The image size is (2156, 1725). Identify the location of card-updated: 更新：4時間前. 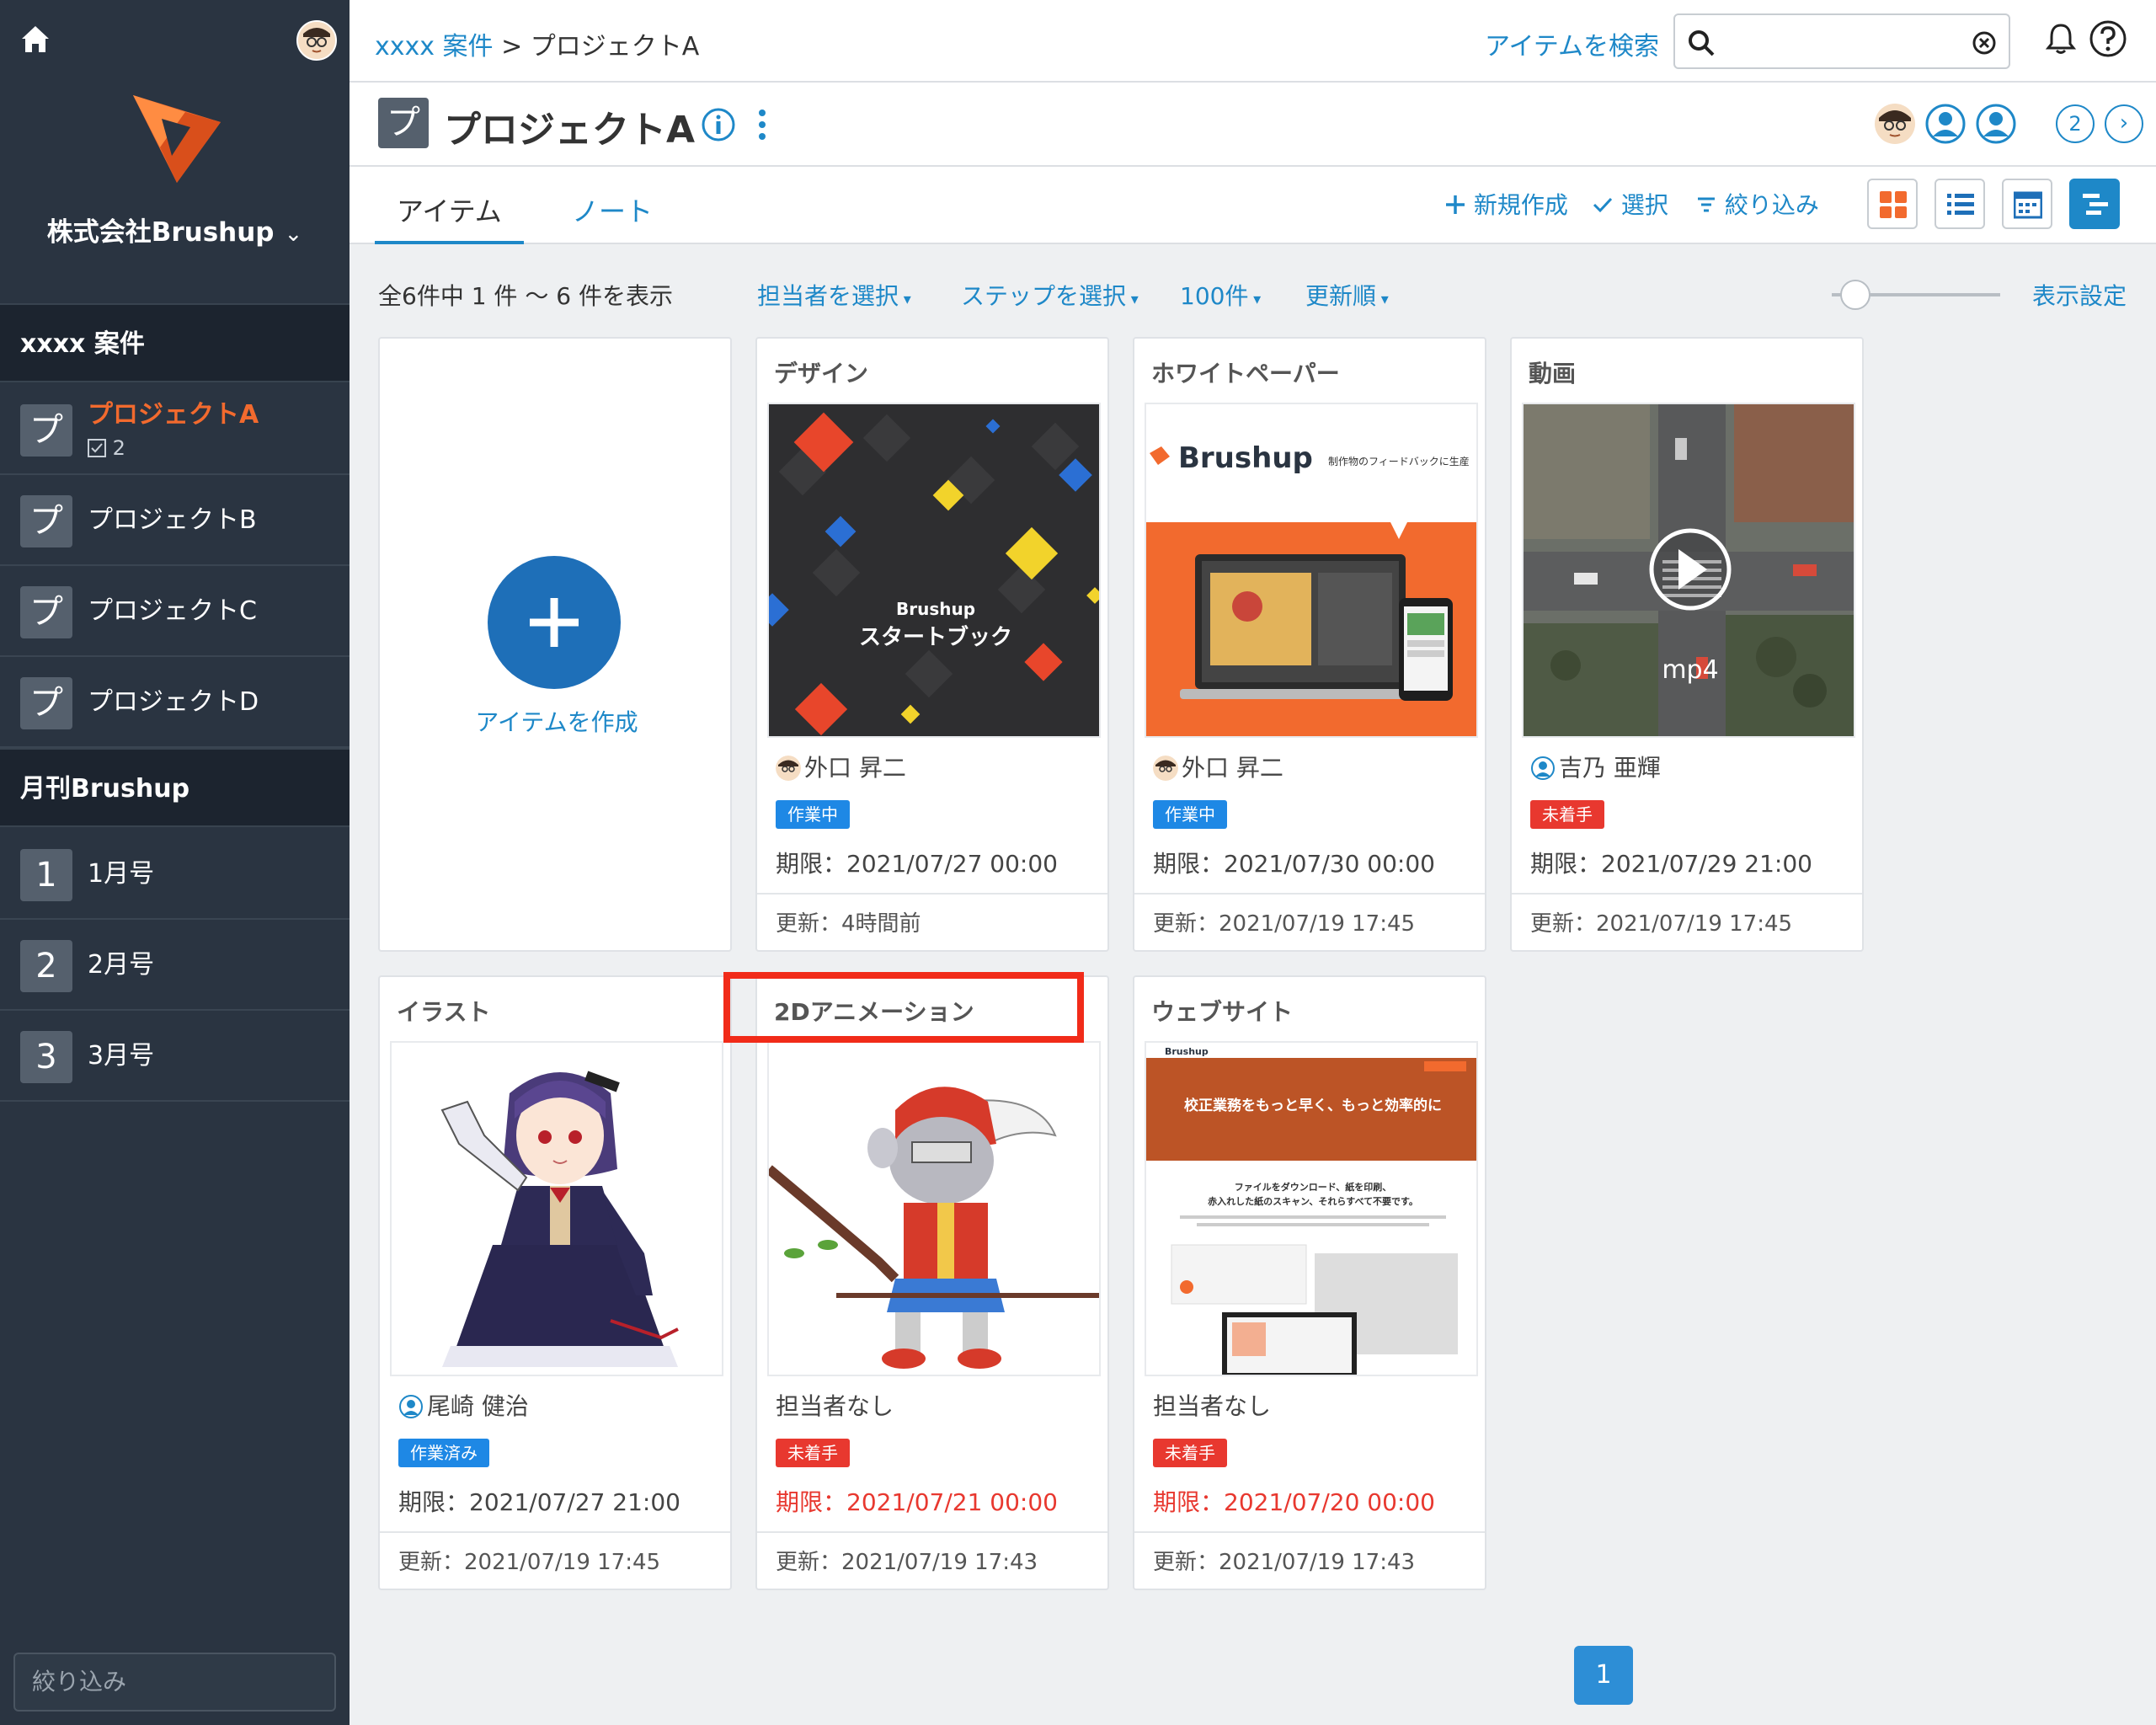
(932, 921).